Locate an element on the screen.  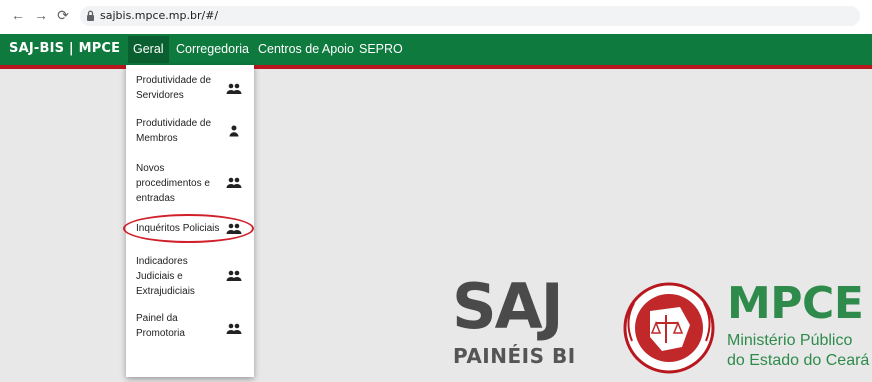
dropdown-item-label-line: procedimentos e is located at coordinates (173, 183).